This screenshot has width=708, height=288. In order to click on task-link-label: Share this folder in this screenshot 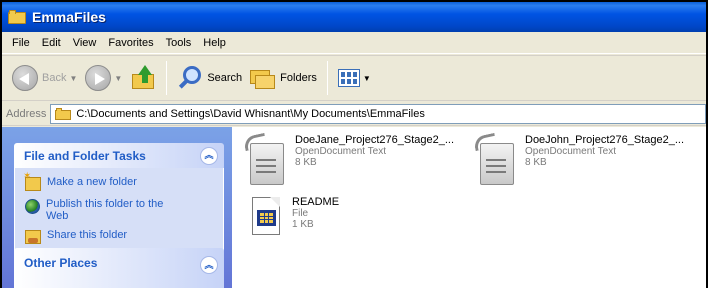, I will do `click(87, 235)`.